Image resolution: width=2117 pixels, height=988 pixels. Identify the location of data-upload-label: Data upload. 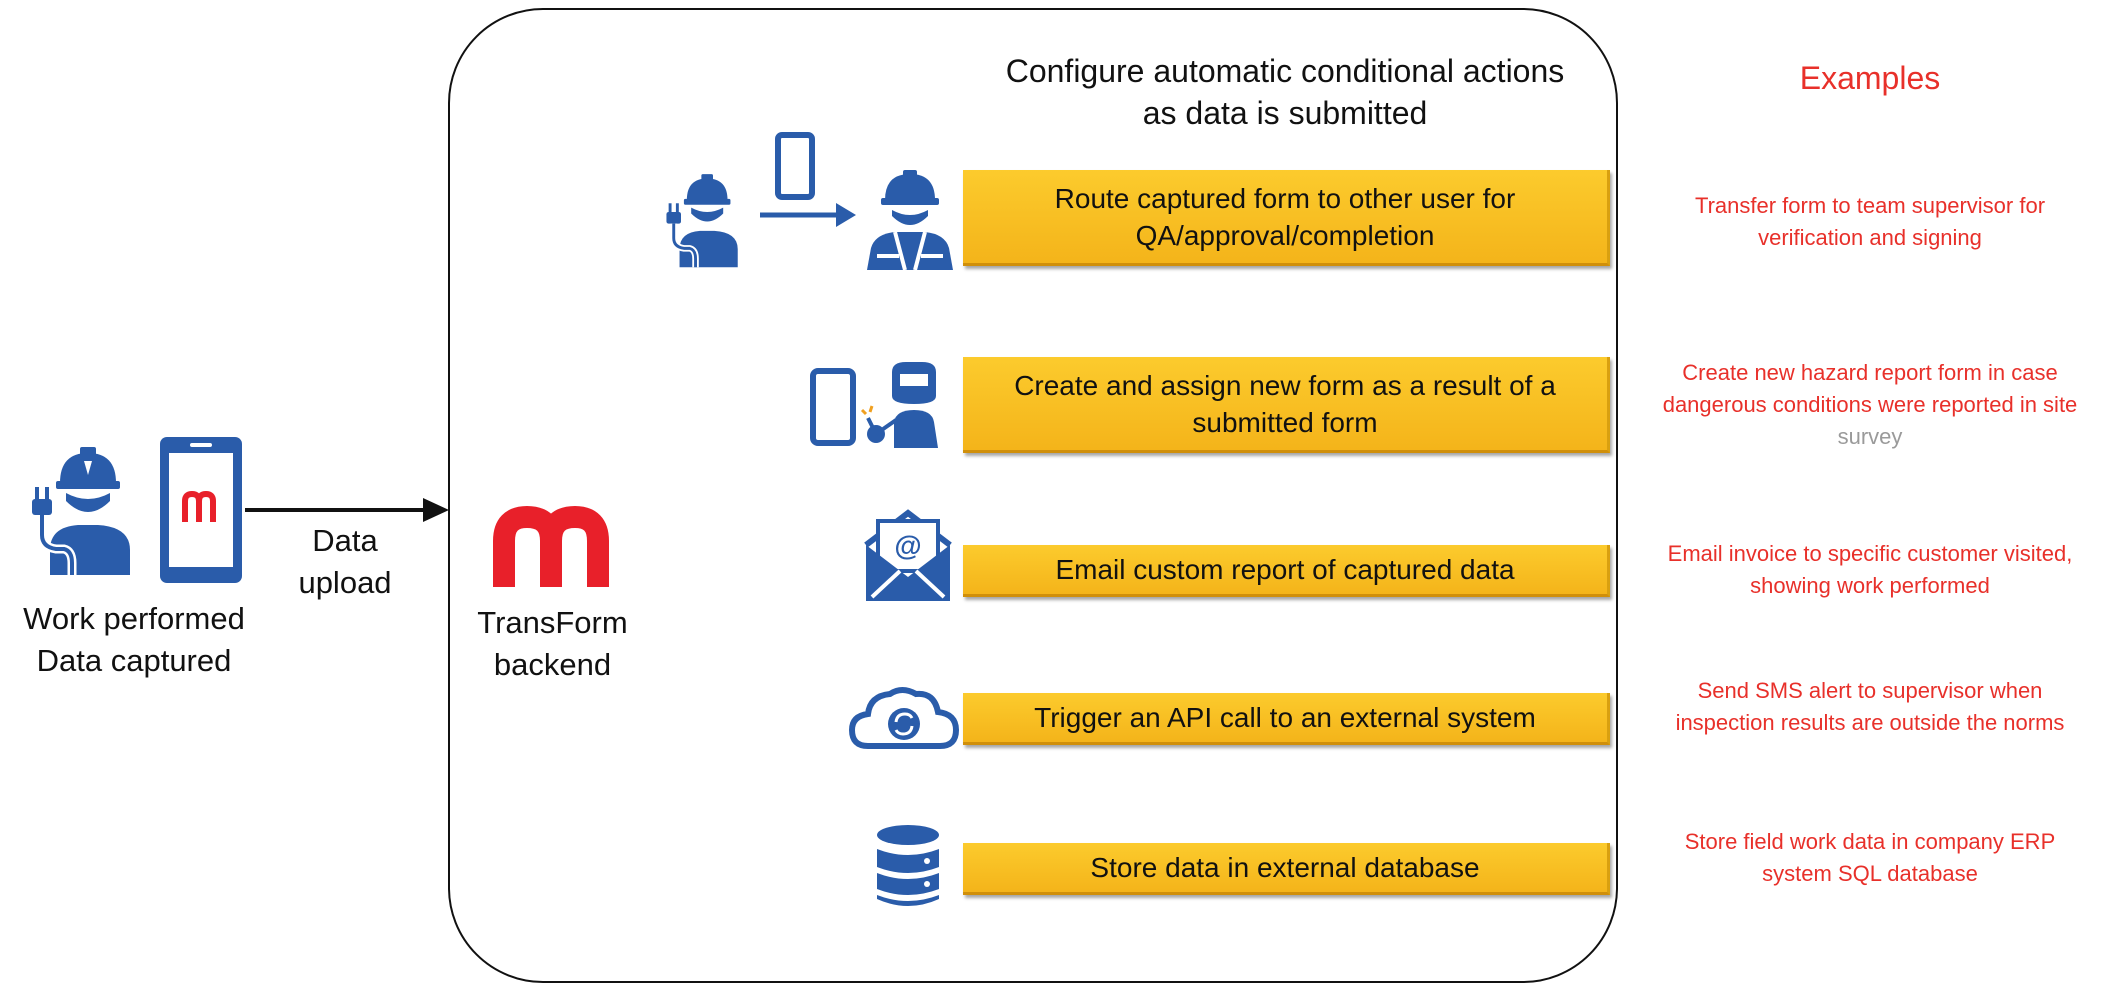
(345, 562).